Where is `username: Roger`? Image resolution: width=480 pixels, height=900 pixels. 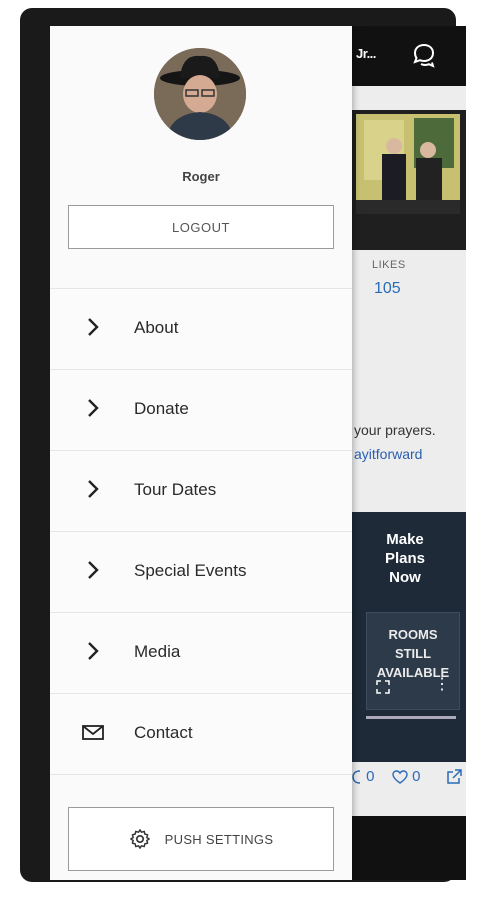
username: Roger is located at coordinates (201, 176).